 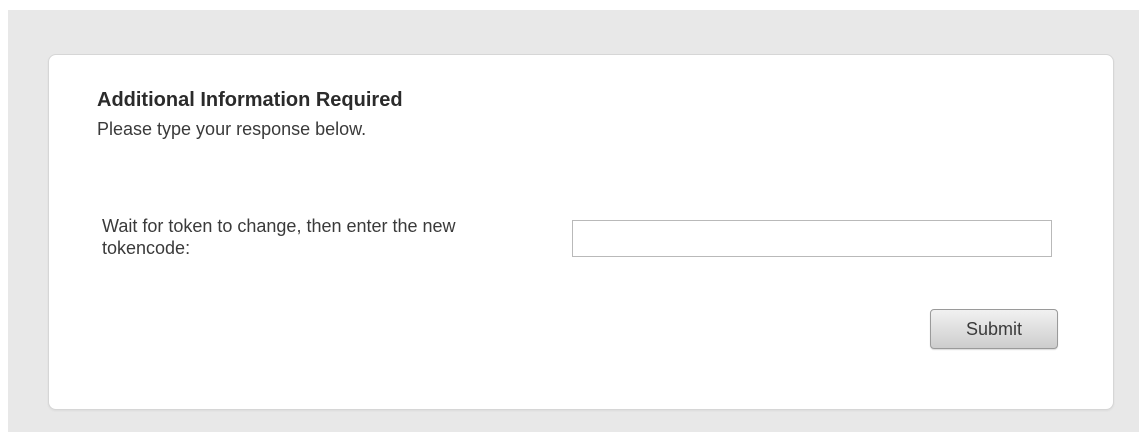 I want to click on dialog-title: Additional Information Required, so click(x=250, y=100).